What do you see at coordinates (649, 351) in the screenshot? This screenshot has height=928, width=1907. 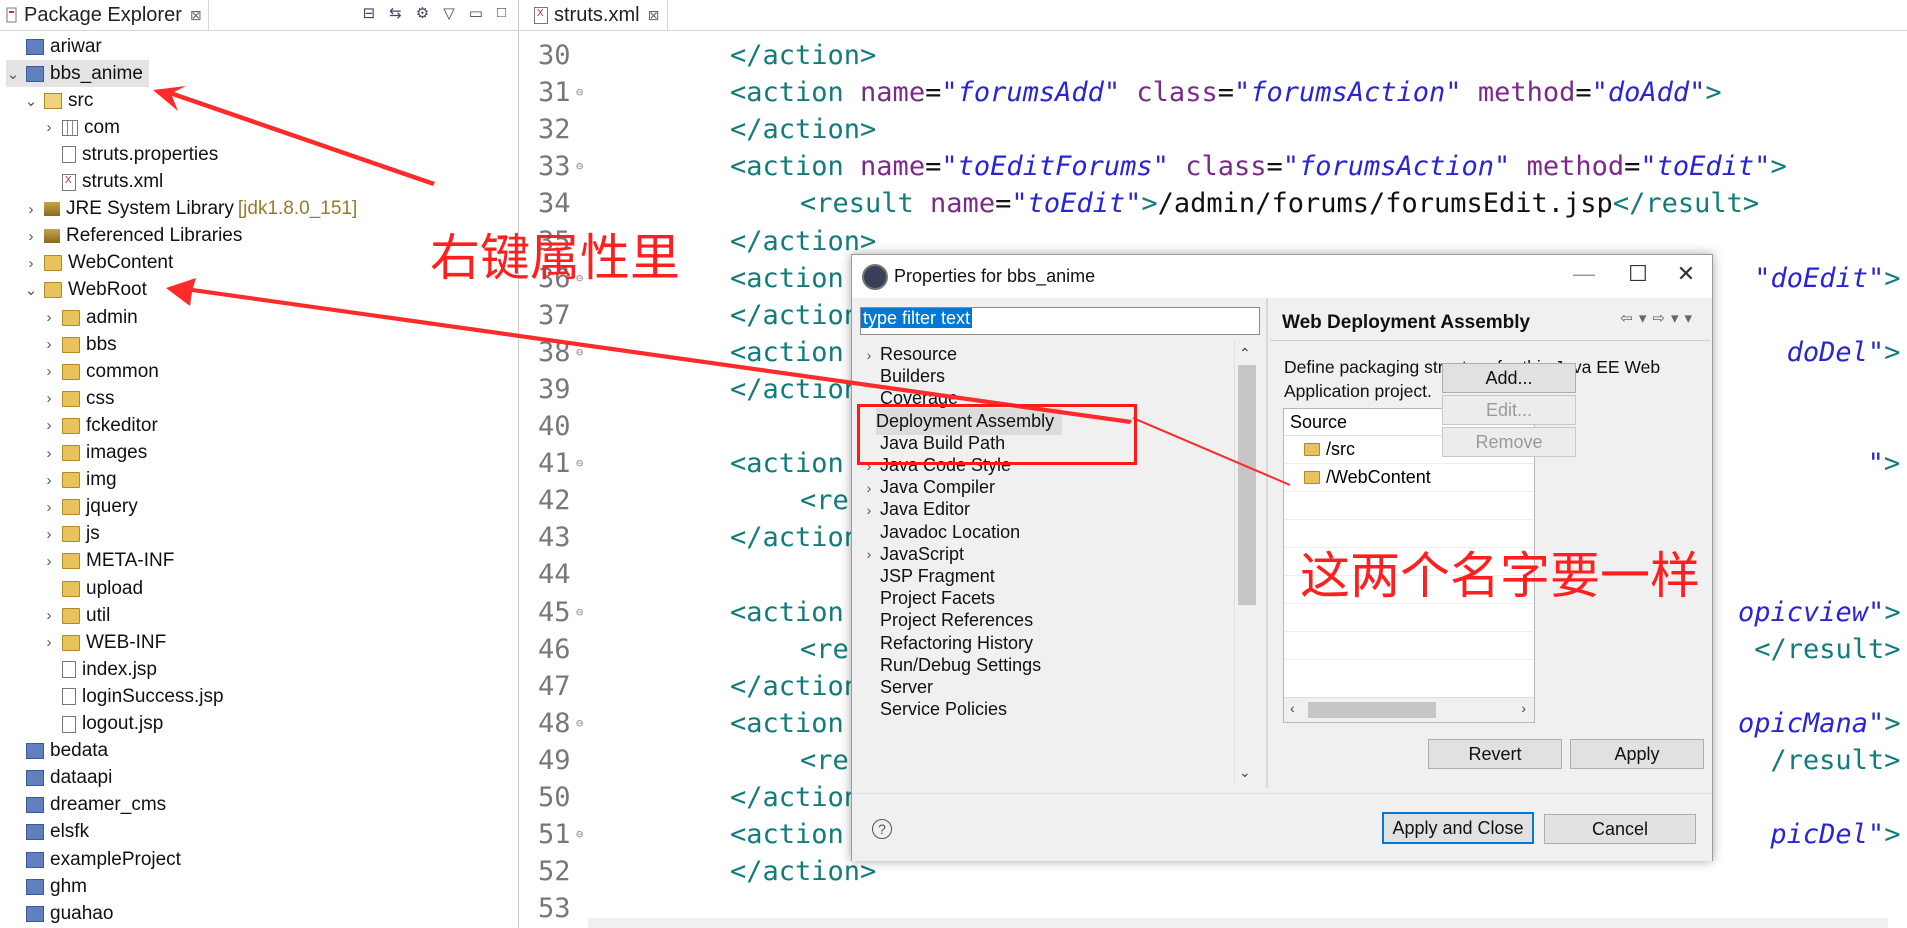 I see `arrow-to-webroot` at bounding box center [649, 351].